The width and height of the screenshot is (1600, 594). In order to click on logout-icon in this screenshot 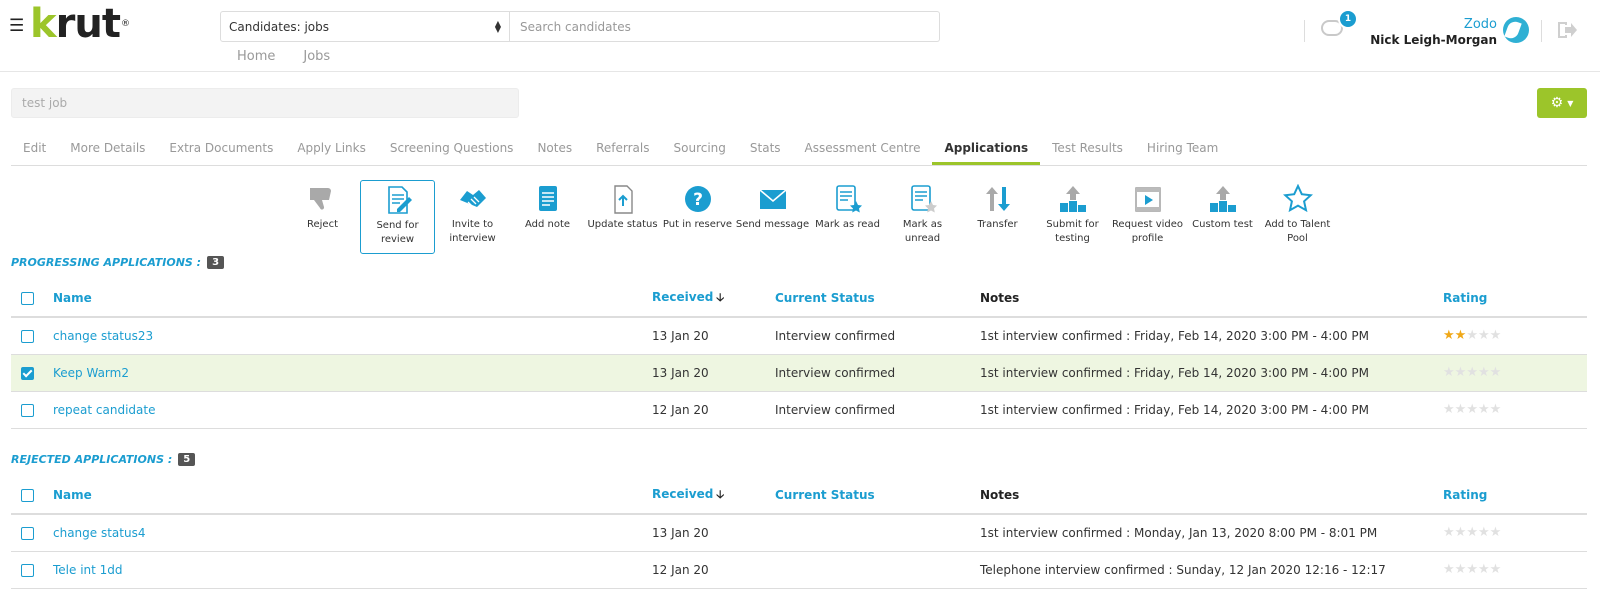, I will do `click(1567, 30)`.